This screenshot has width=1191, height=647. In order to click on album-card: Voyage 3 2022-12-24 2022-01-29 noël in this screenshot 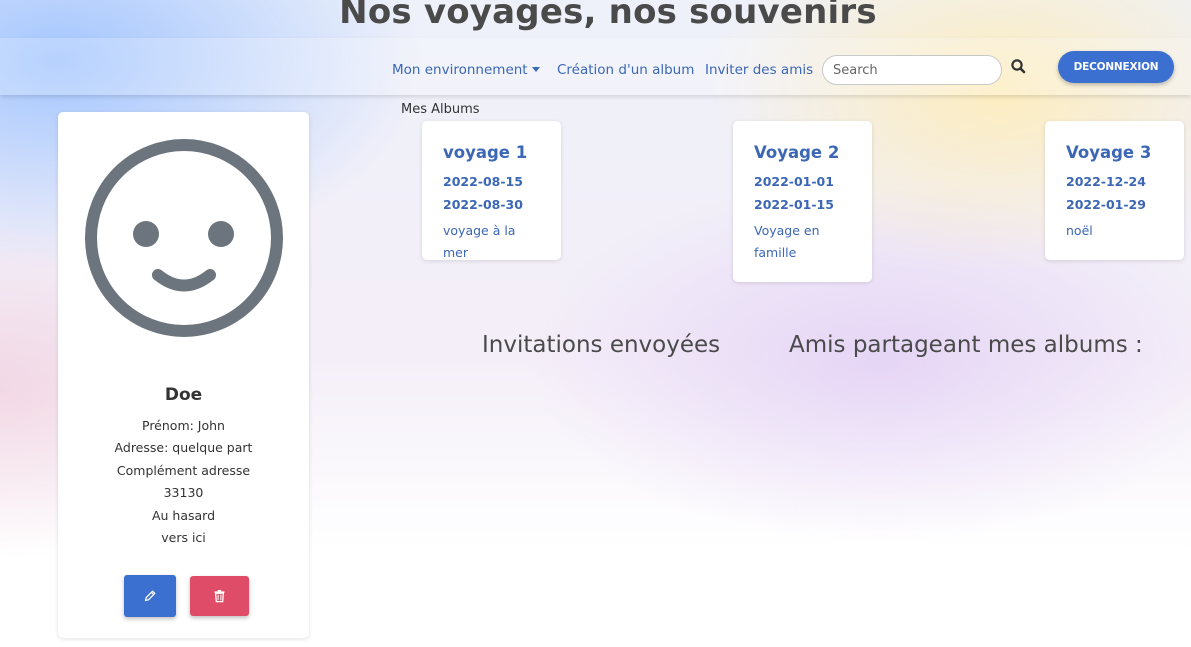, I will do `click(1114, 190)`.